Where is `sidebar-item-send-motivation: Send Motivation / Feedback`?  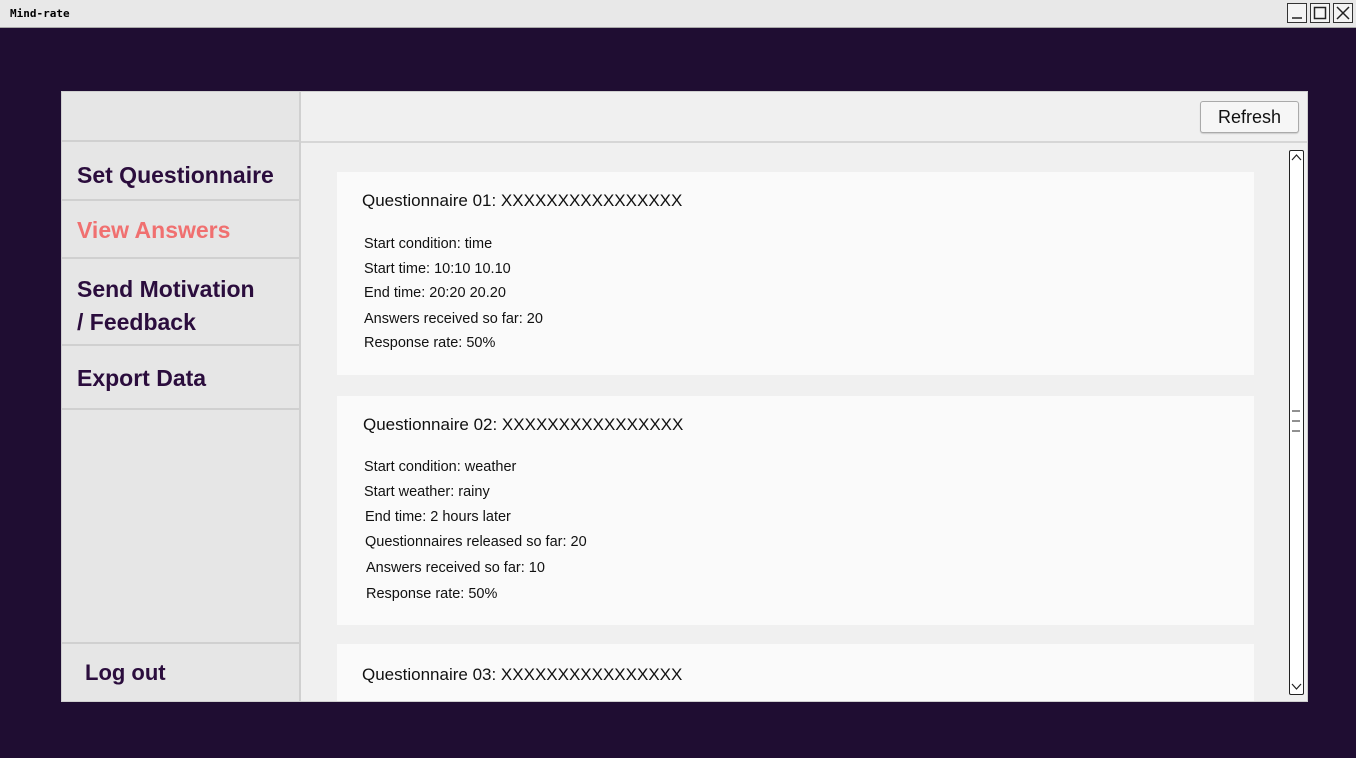 sidebar-item-send-motivation: Send Motivation / Feedback is located at coordinates (180, 302).